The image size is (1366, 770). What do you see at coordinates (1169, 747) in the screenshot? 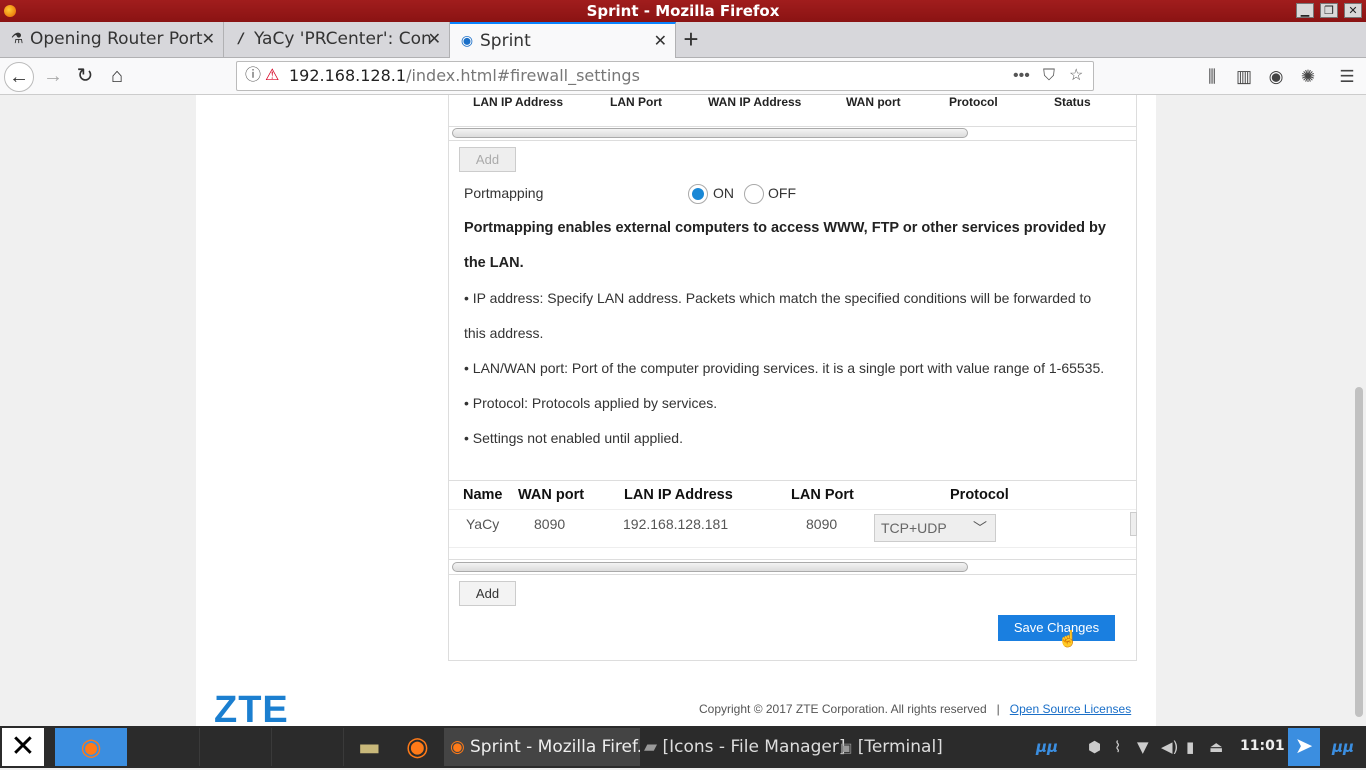
I see `volume-icon: ◀)` at bounding box center [1169, 747].